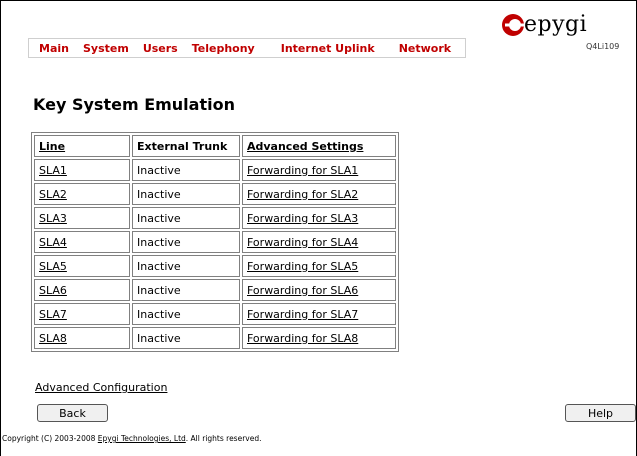  I want to click on forwarding-settings-link: Forwarding for SLA6, so click(302, 290).